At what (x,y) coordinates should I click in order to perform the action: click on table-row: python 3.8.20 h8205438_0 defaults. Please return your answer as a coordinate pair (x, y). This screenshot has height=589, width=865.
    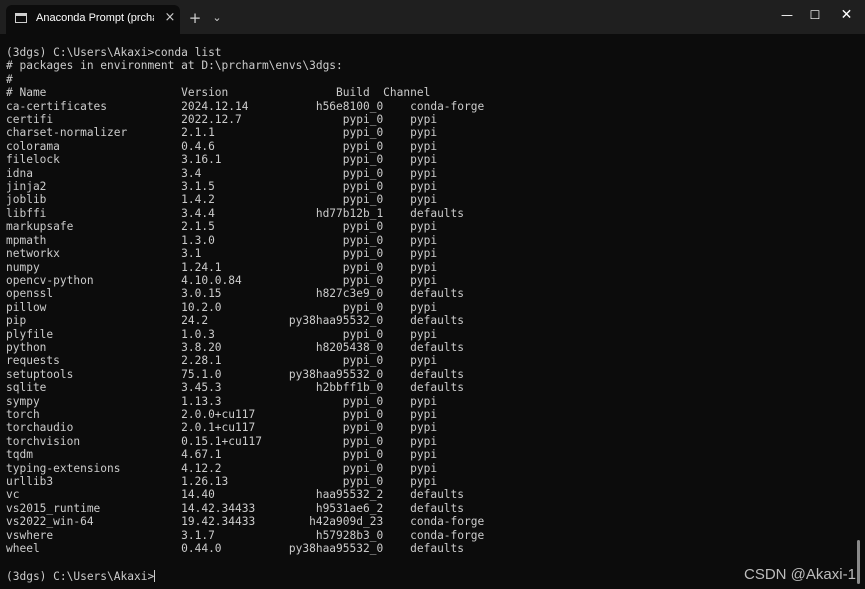
    Looking at the image, I should click on (235, 347).